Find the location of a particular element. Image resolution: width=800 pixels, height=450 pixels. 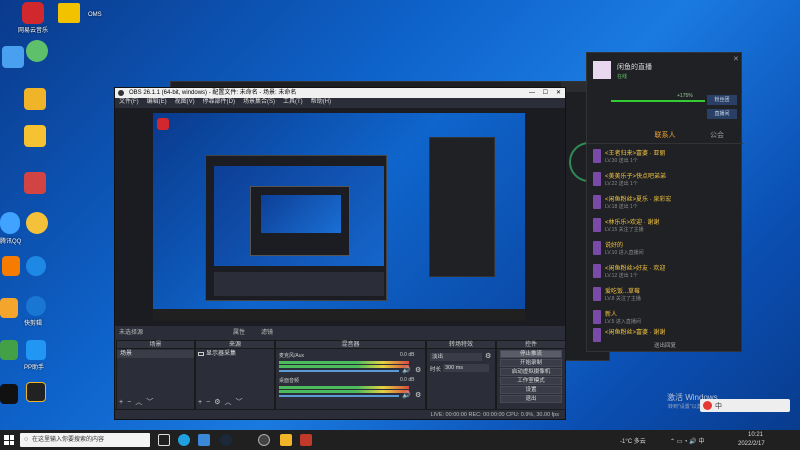

store-icon is located at coordinates (204, 440).